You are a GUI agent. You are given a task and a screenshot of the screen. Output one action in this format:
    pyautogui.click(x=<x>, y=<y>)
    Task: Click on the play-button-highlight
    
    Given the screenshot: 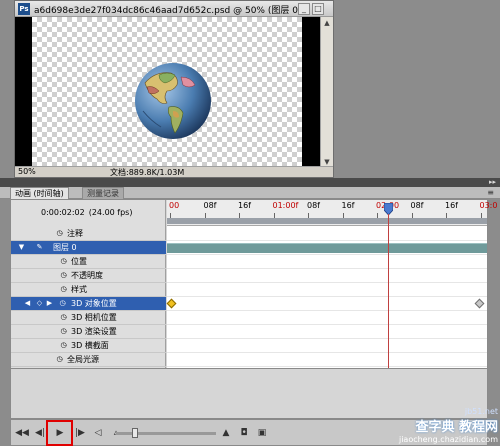 What is the action you would take?
    pyautogui.click(x=59, y=433)
    